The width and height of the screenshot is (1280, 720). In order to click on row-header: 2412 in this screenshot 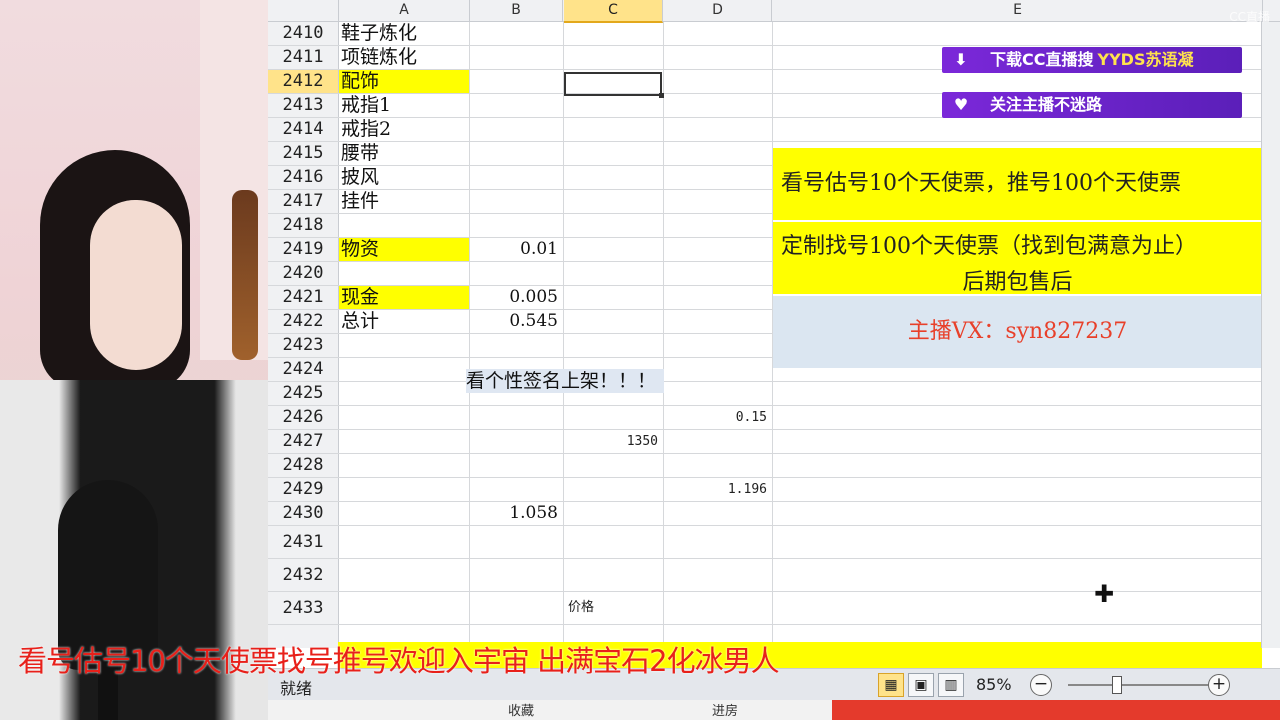, I will do `click(303, 81)`.